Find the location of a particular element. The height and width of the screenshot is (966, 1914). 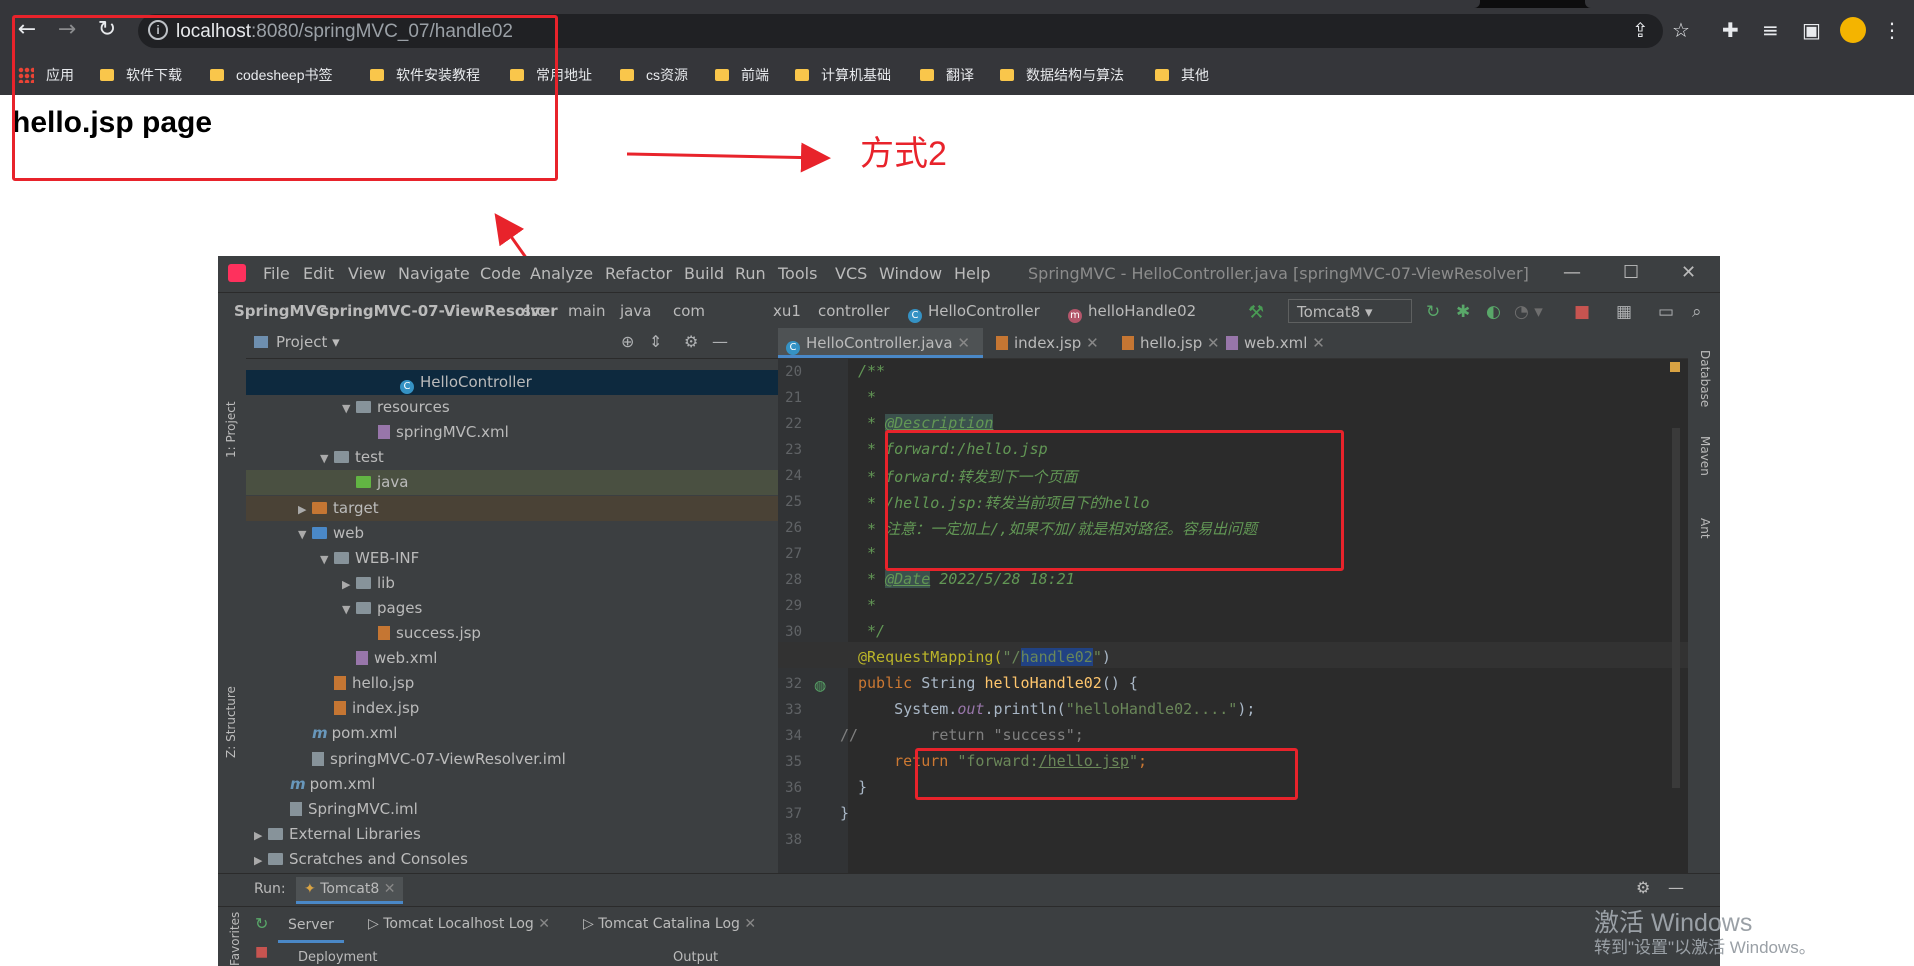

menu-refactor: Refactor is located at coordinates (638, 273).